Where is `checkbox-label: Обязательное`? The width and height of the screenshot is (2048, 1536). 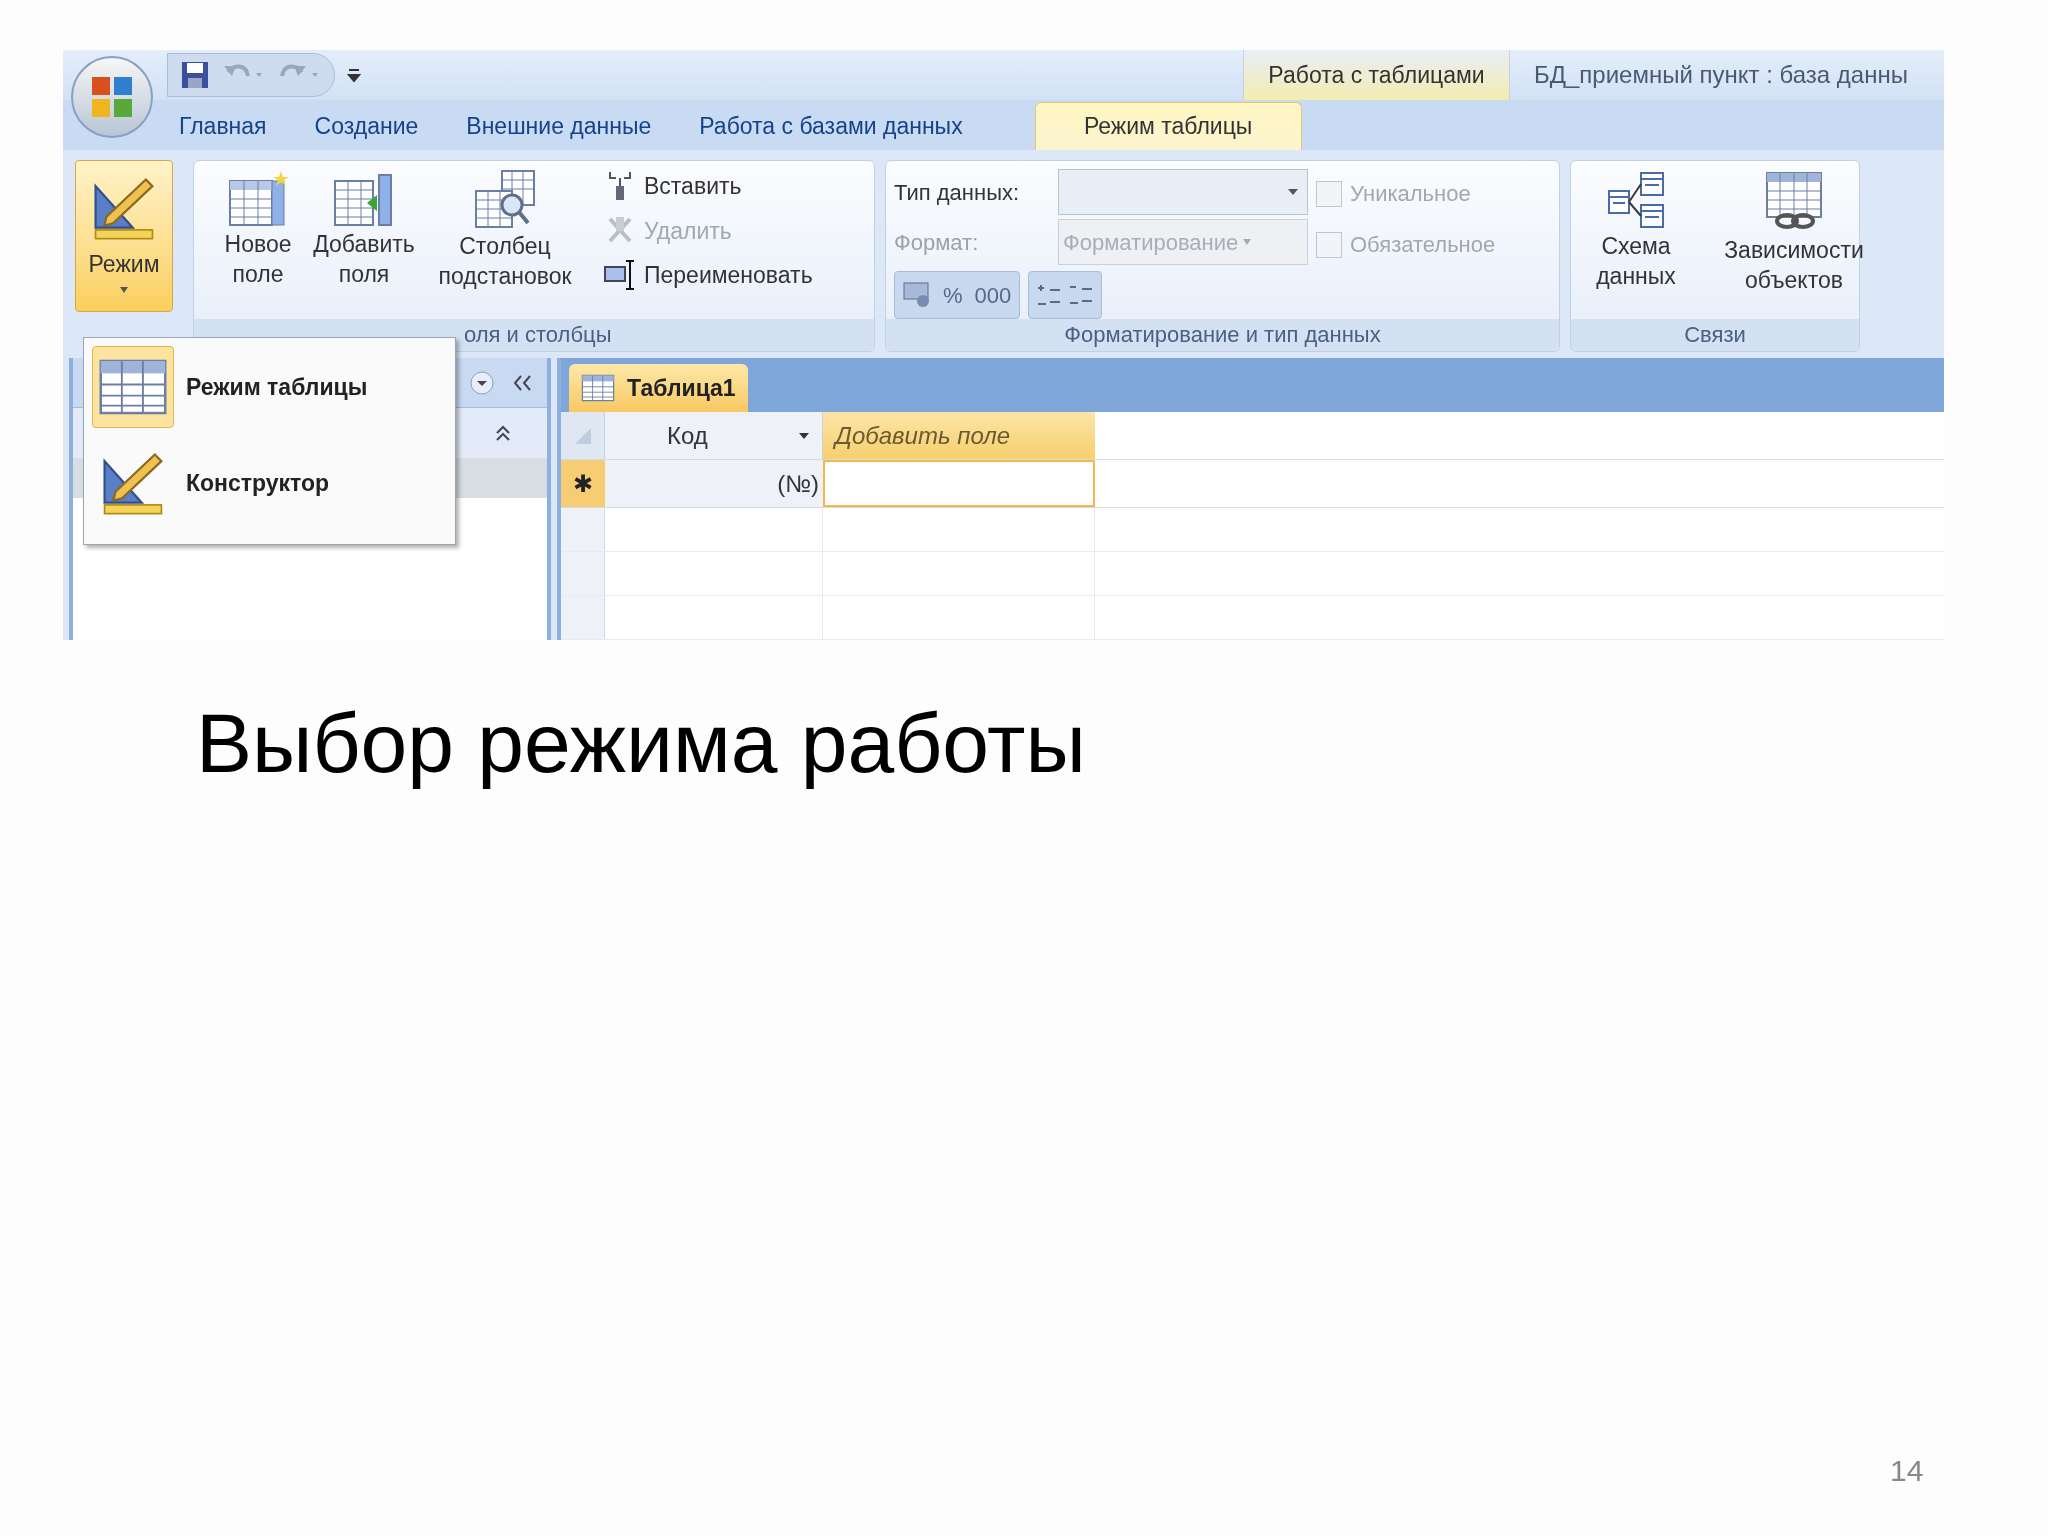 checkbox-label: Обязательное is located at coordinates (1423, 245).